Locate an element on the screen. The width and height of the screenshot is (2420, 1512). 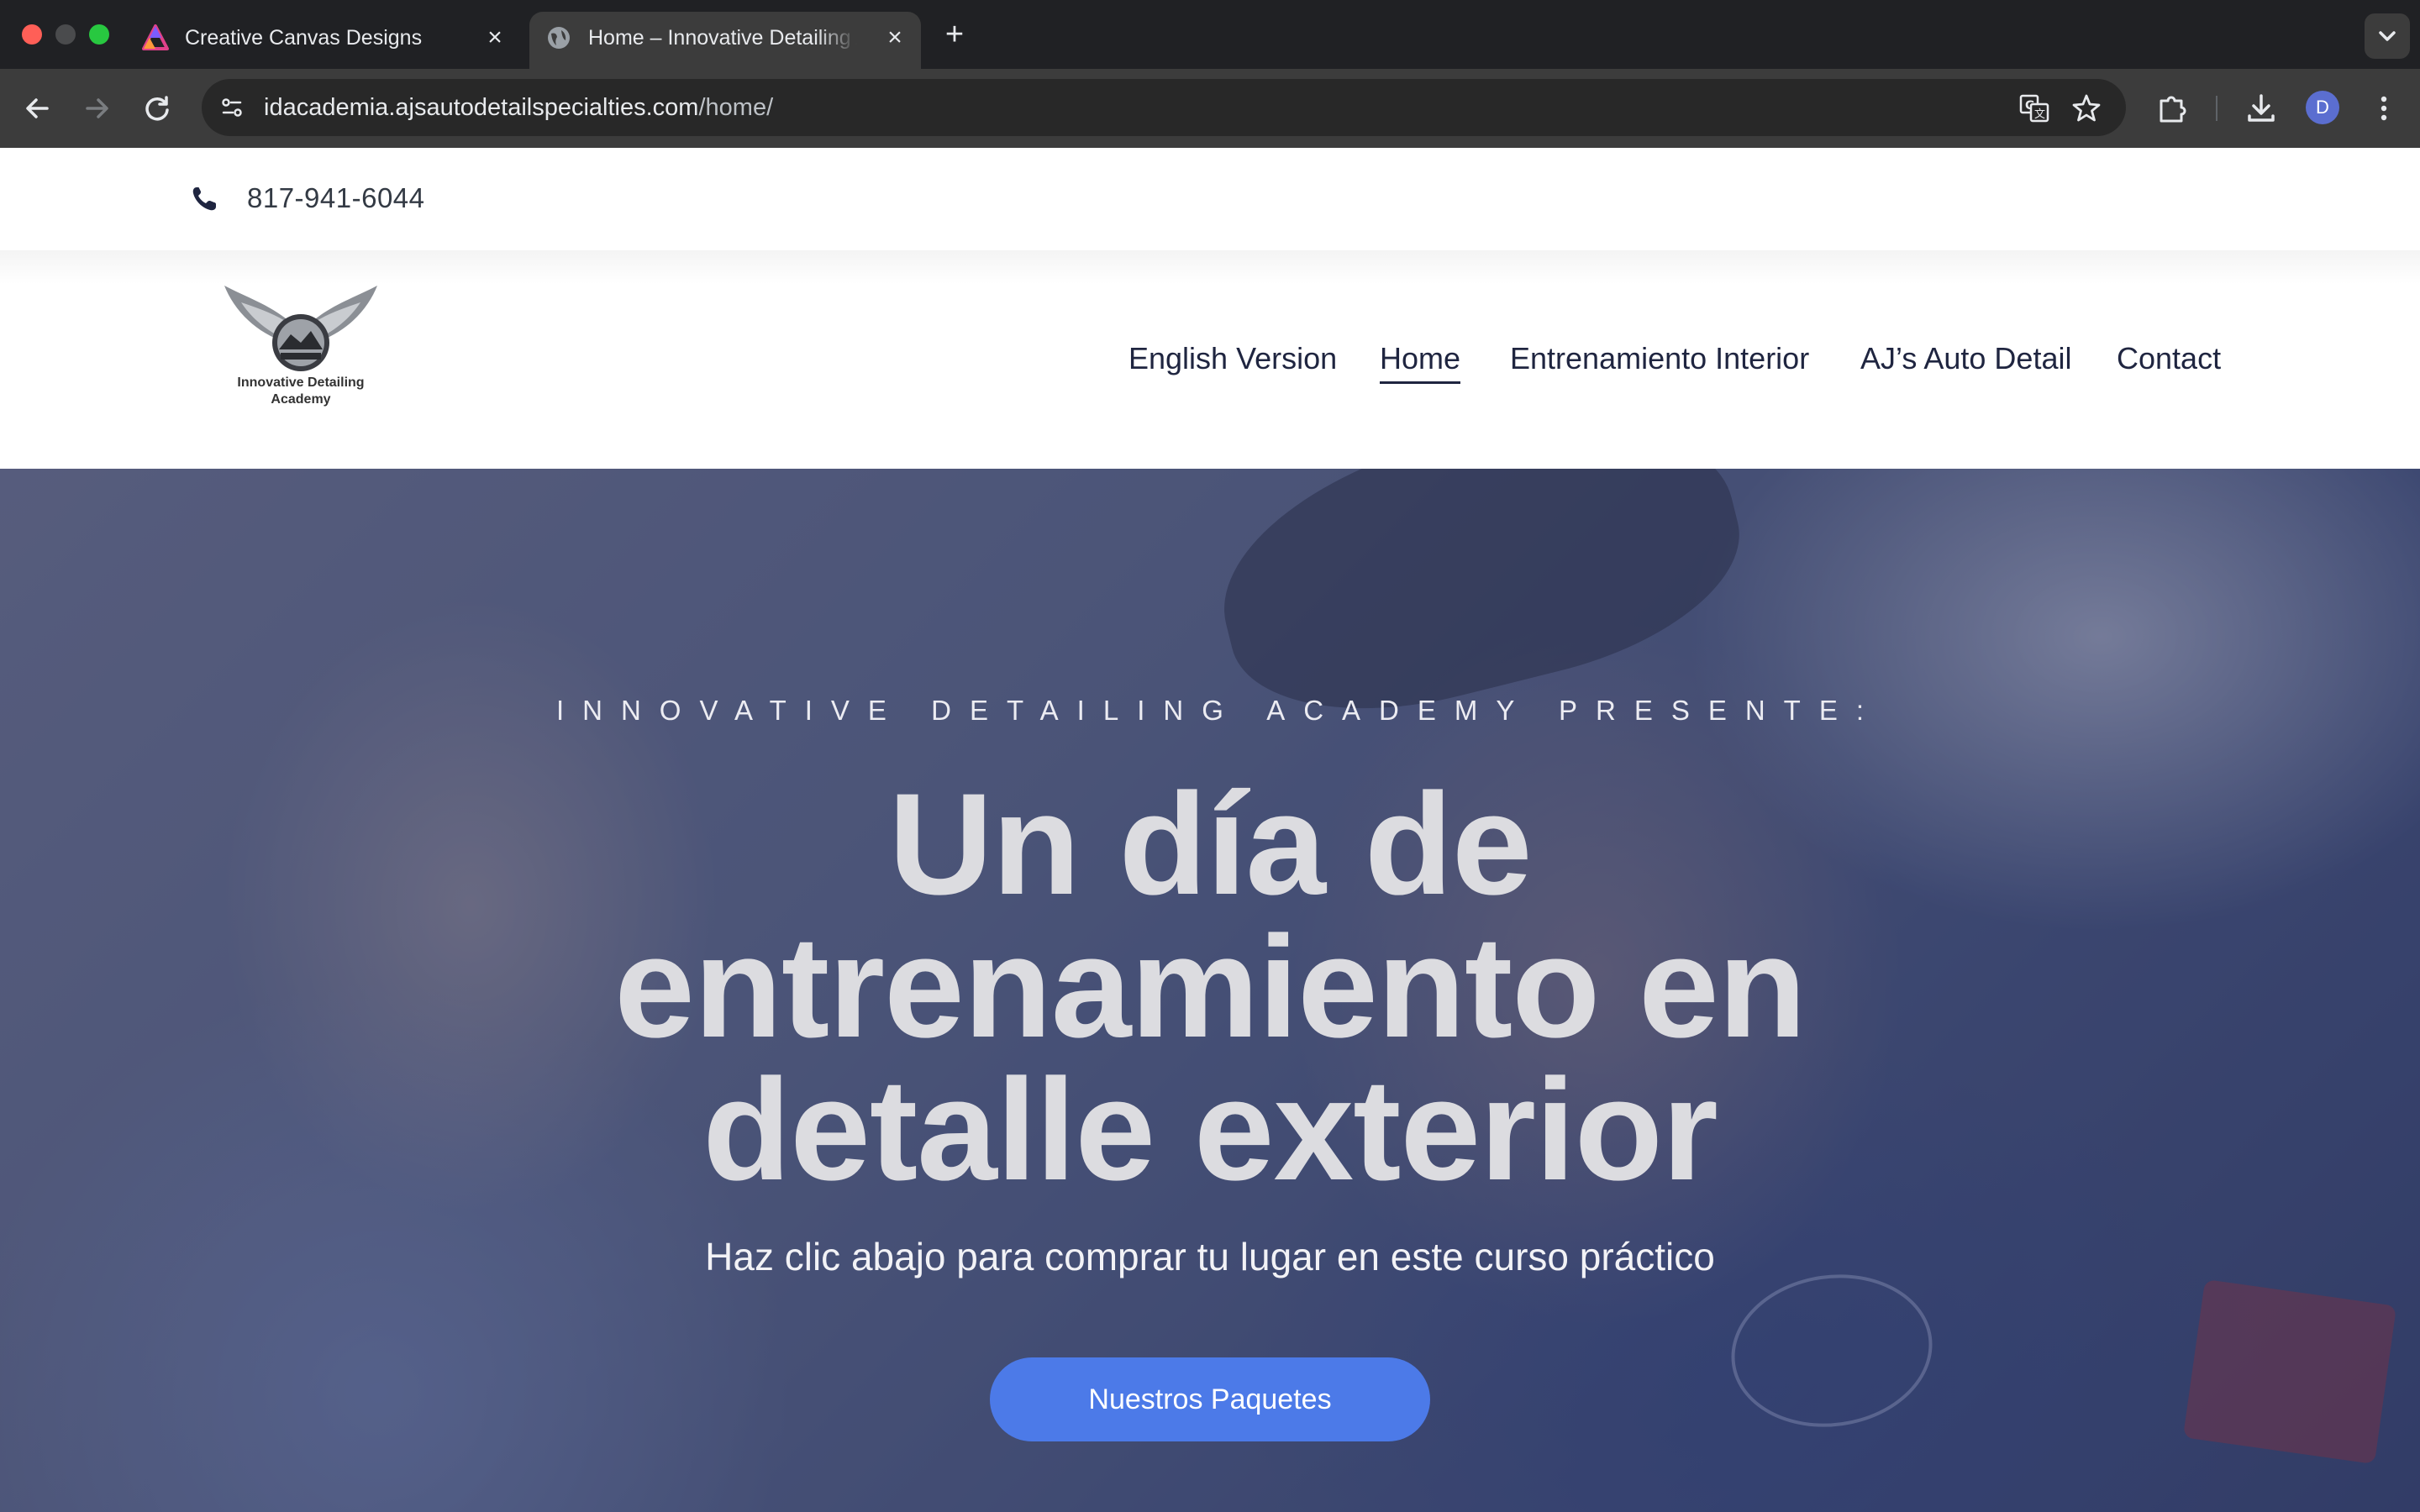
tab-search-button is located at coordinates (2388, 36).